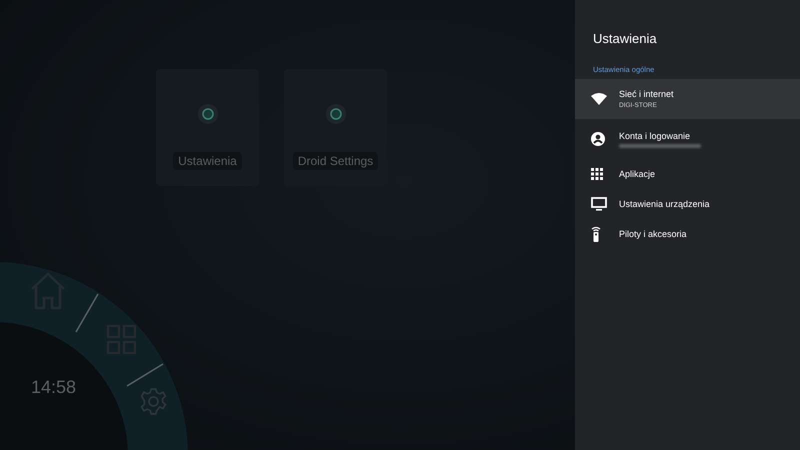 The width and height of the screenshot is (800, 450). What do you see at coordinates (625, 39) in the screenshot?
I see `panel-title: Ustawienia` at bounding box center [625, 39].